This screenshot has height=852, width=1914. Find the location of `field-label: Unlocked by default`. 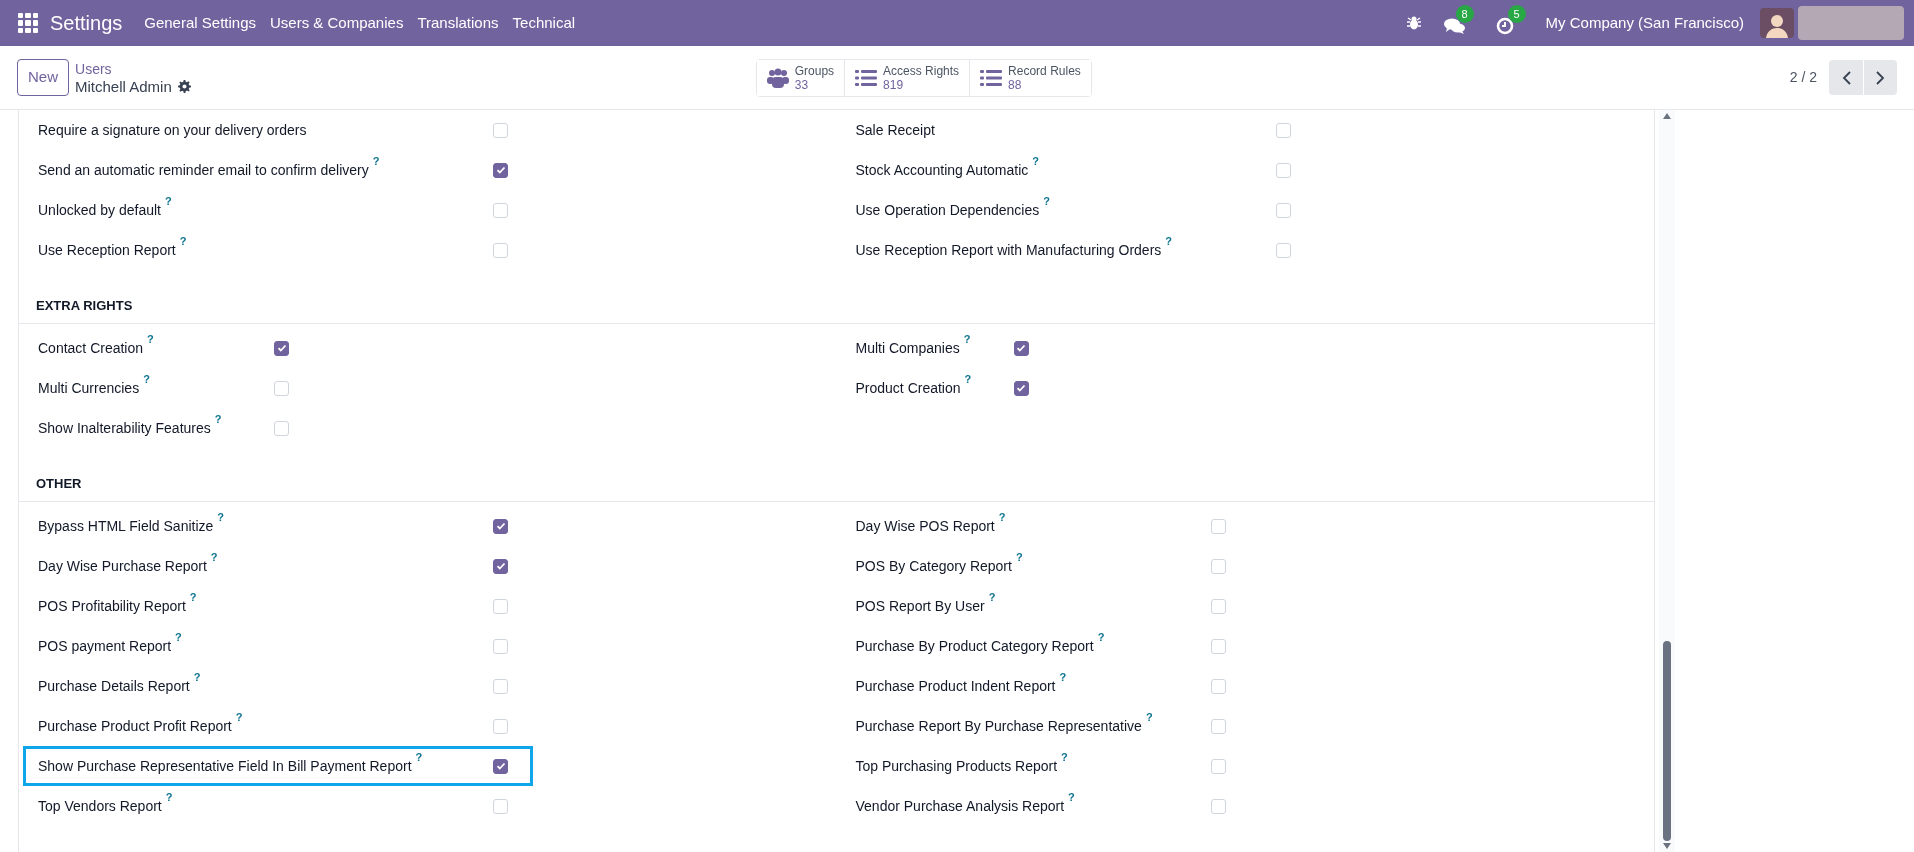

field-label: Unlocked by default is located at coordinates (99, 210).